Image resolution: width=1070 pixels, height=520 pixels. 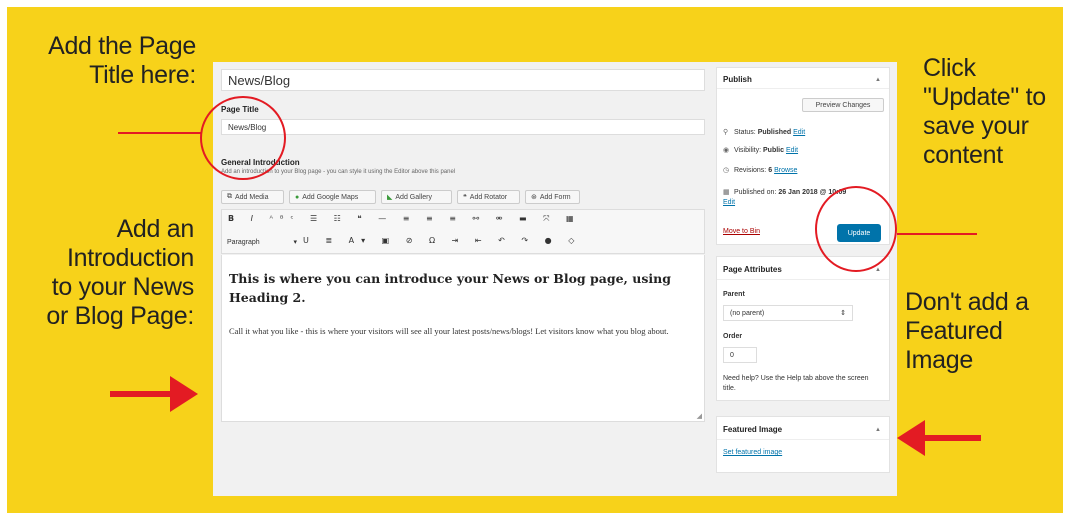 I want to click on chevron-down-icon: ▾, so click(x=295, y=242).